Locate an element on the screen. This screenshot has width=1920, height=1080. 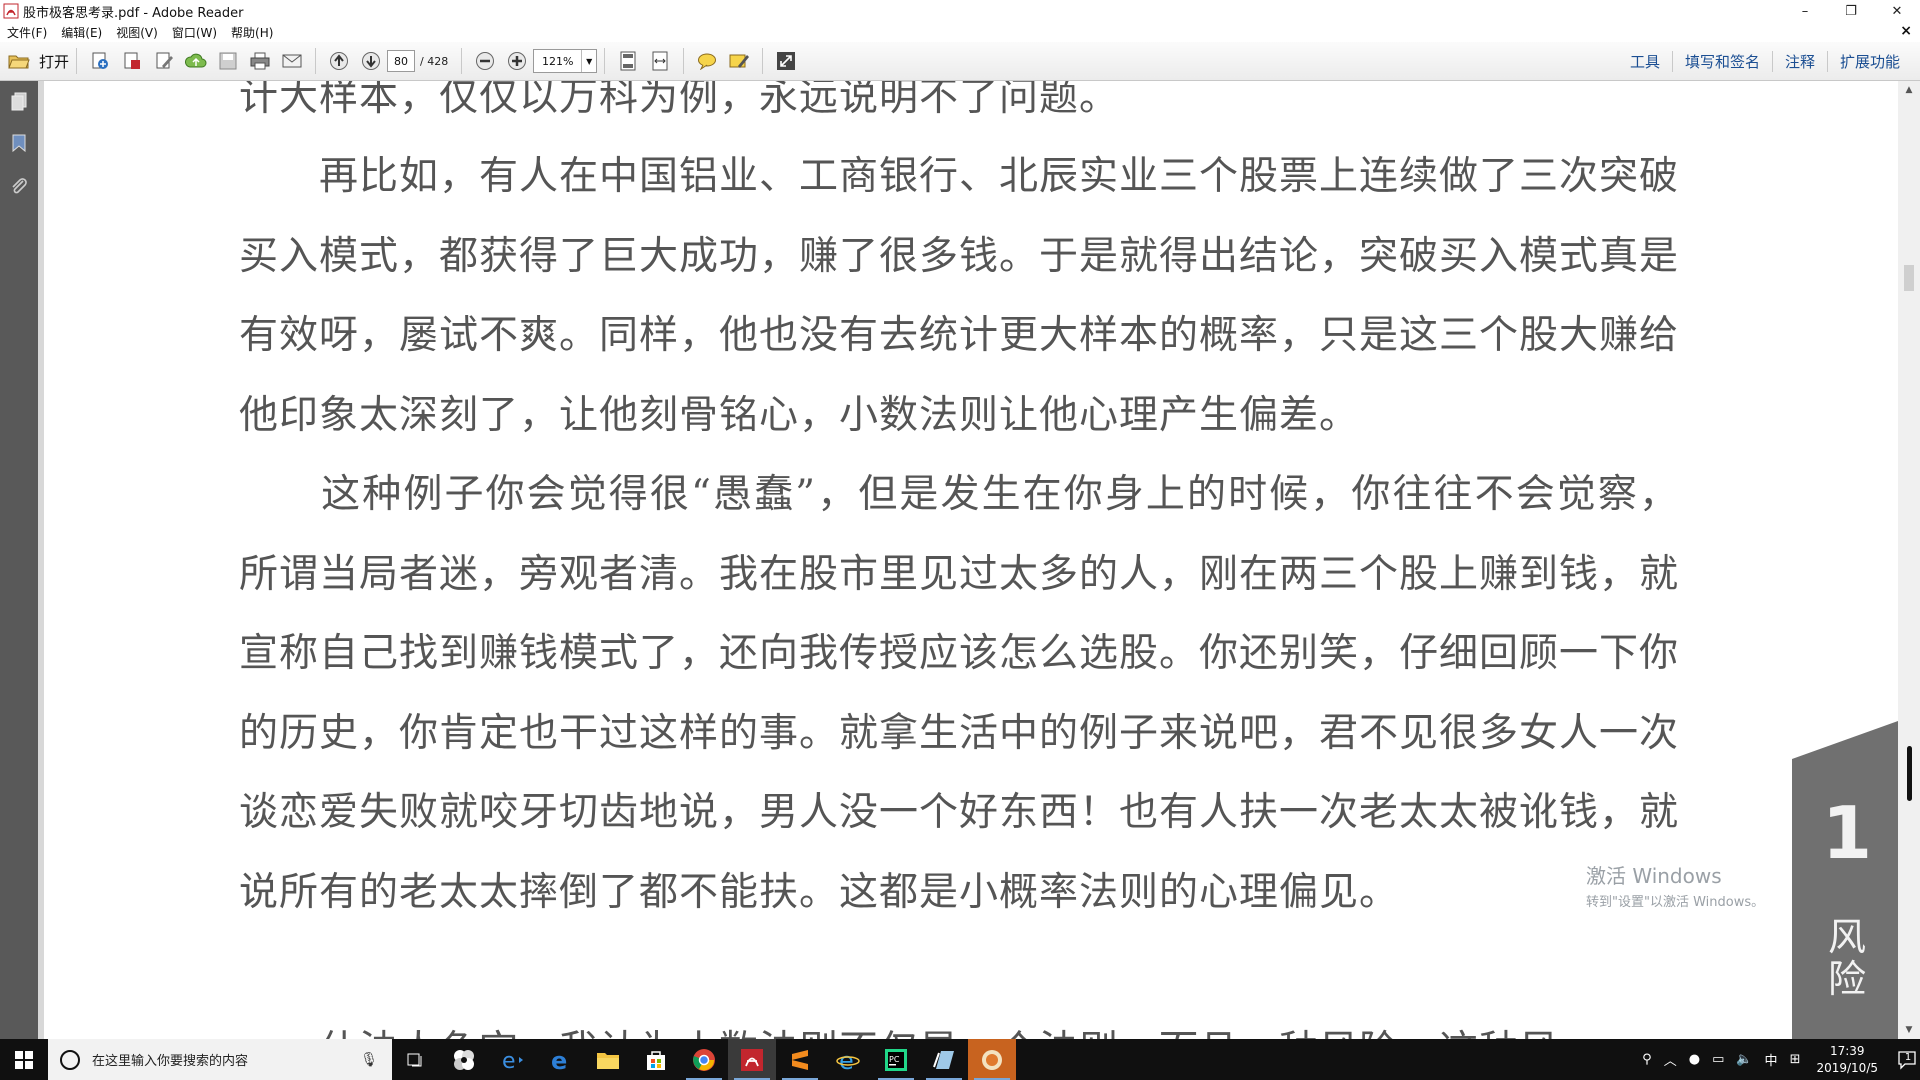
people-icon: ⚲ is located at coordinates (1647, 1059).